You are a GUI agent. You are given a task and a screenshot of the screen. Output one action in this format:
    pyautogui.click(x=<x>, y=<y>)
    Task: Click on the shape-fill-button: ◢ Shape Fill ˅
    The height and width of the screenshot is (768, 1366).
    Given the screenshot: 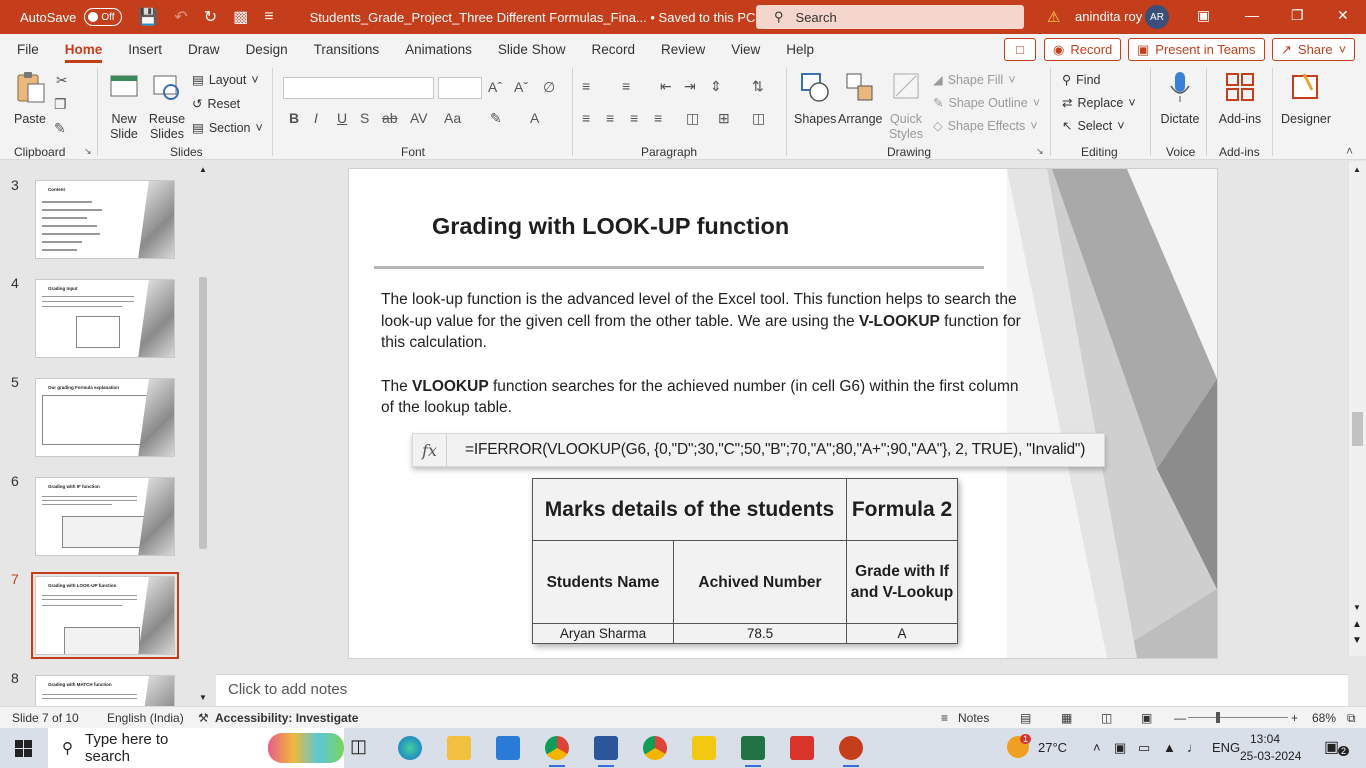 What is the action you would take?
    pyautogui.click(x=974, y=80)
    